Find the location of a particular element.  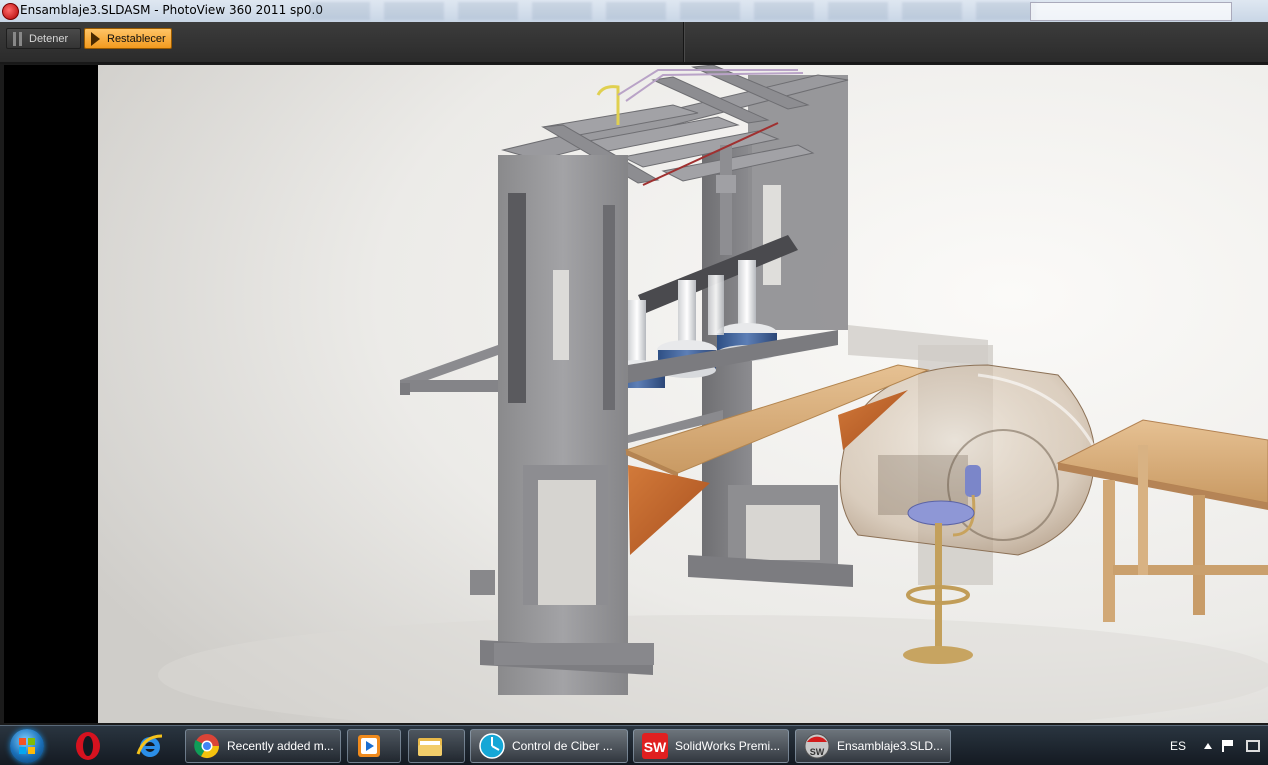

play-icon is located at coordinates (95, 38).